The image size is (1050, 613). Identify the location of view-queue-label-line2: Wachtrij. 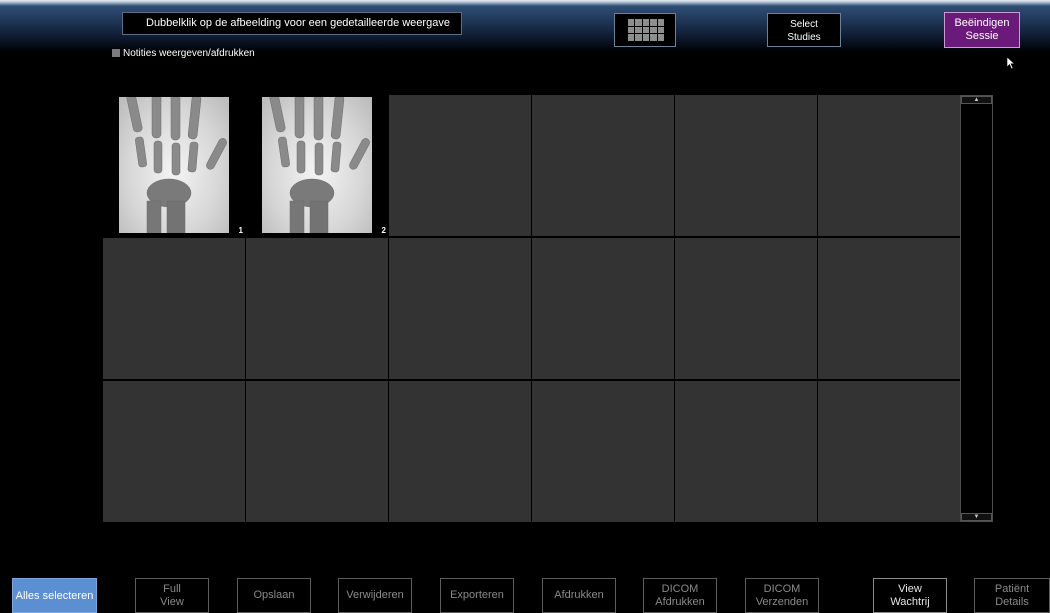
(910, 601).